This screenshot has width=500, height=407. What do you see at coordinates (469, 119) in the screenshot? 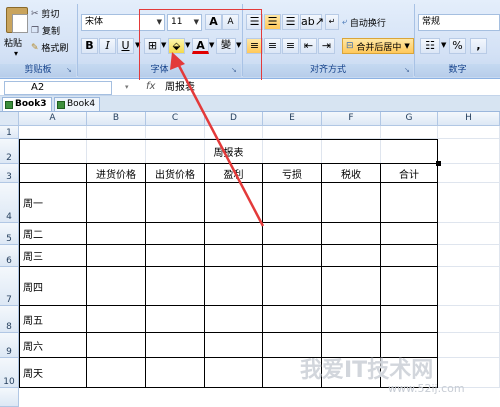
I see `column-header-h: H` at bounding box center [469, 119].